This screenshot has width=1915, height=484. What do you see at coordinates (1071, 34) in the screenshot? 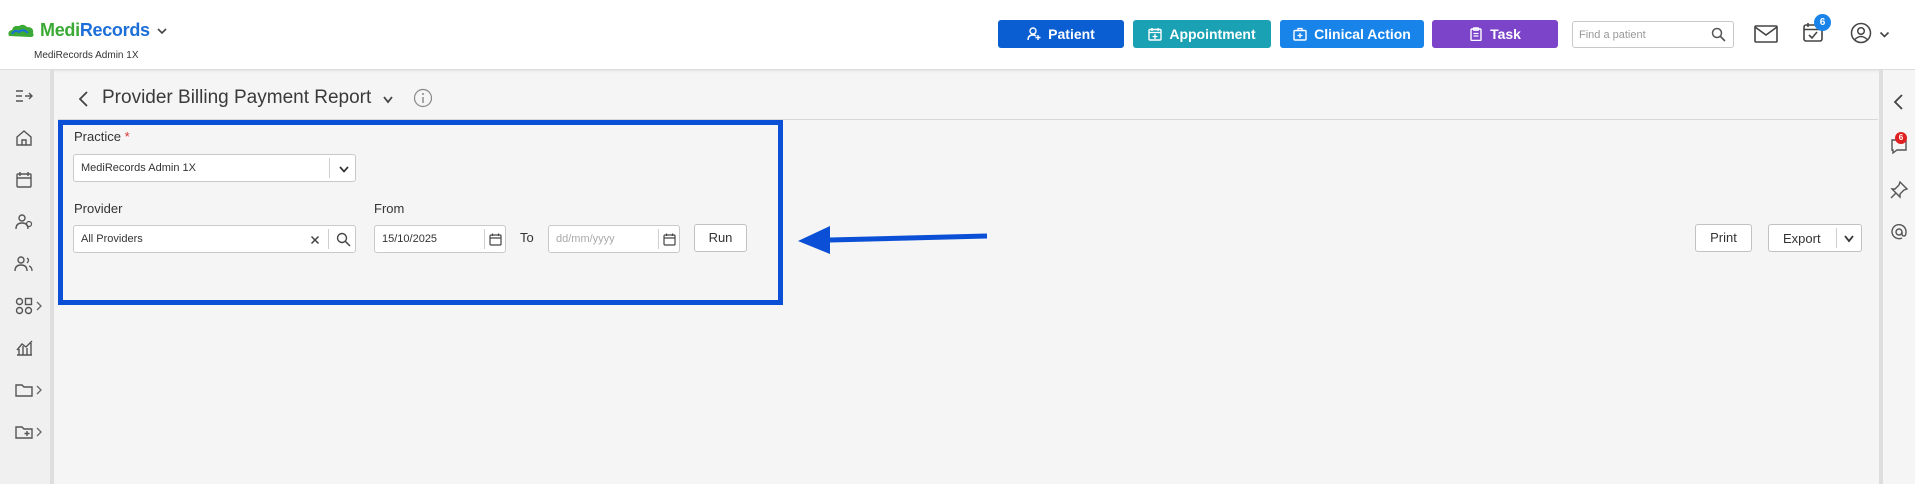
I see `patient-button-label: Patient` at bounding box center [1071, 34].